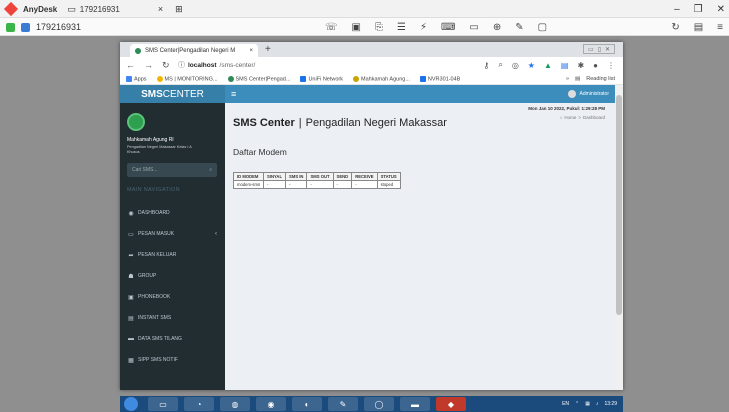  I want to click on back-icon: ←, so click(130, 65).